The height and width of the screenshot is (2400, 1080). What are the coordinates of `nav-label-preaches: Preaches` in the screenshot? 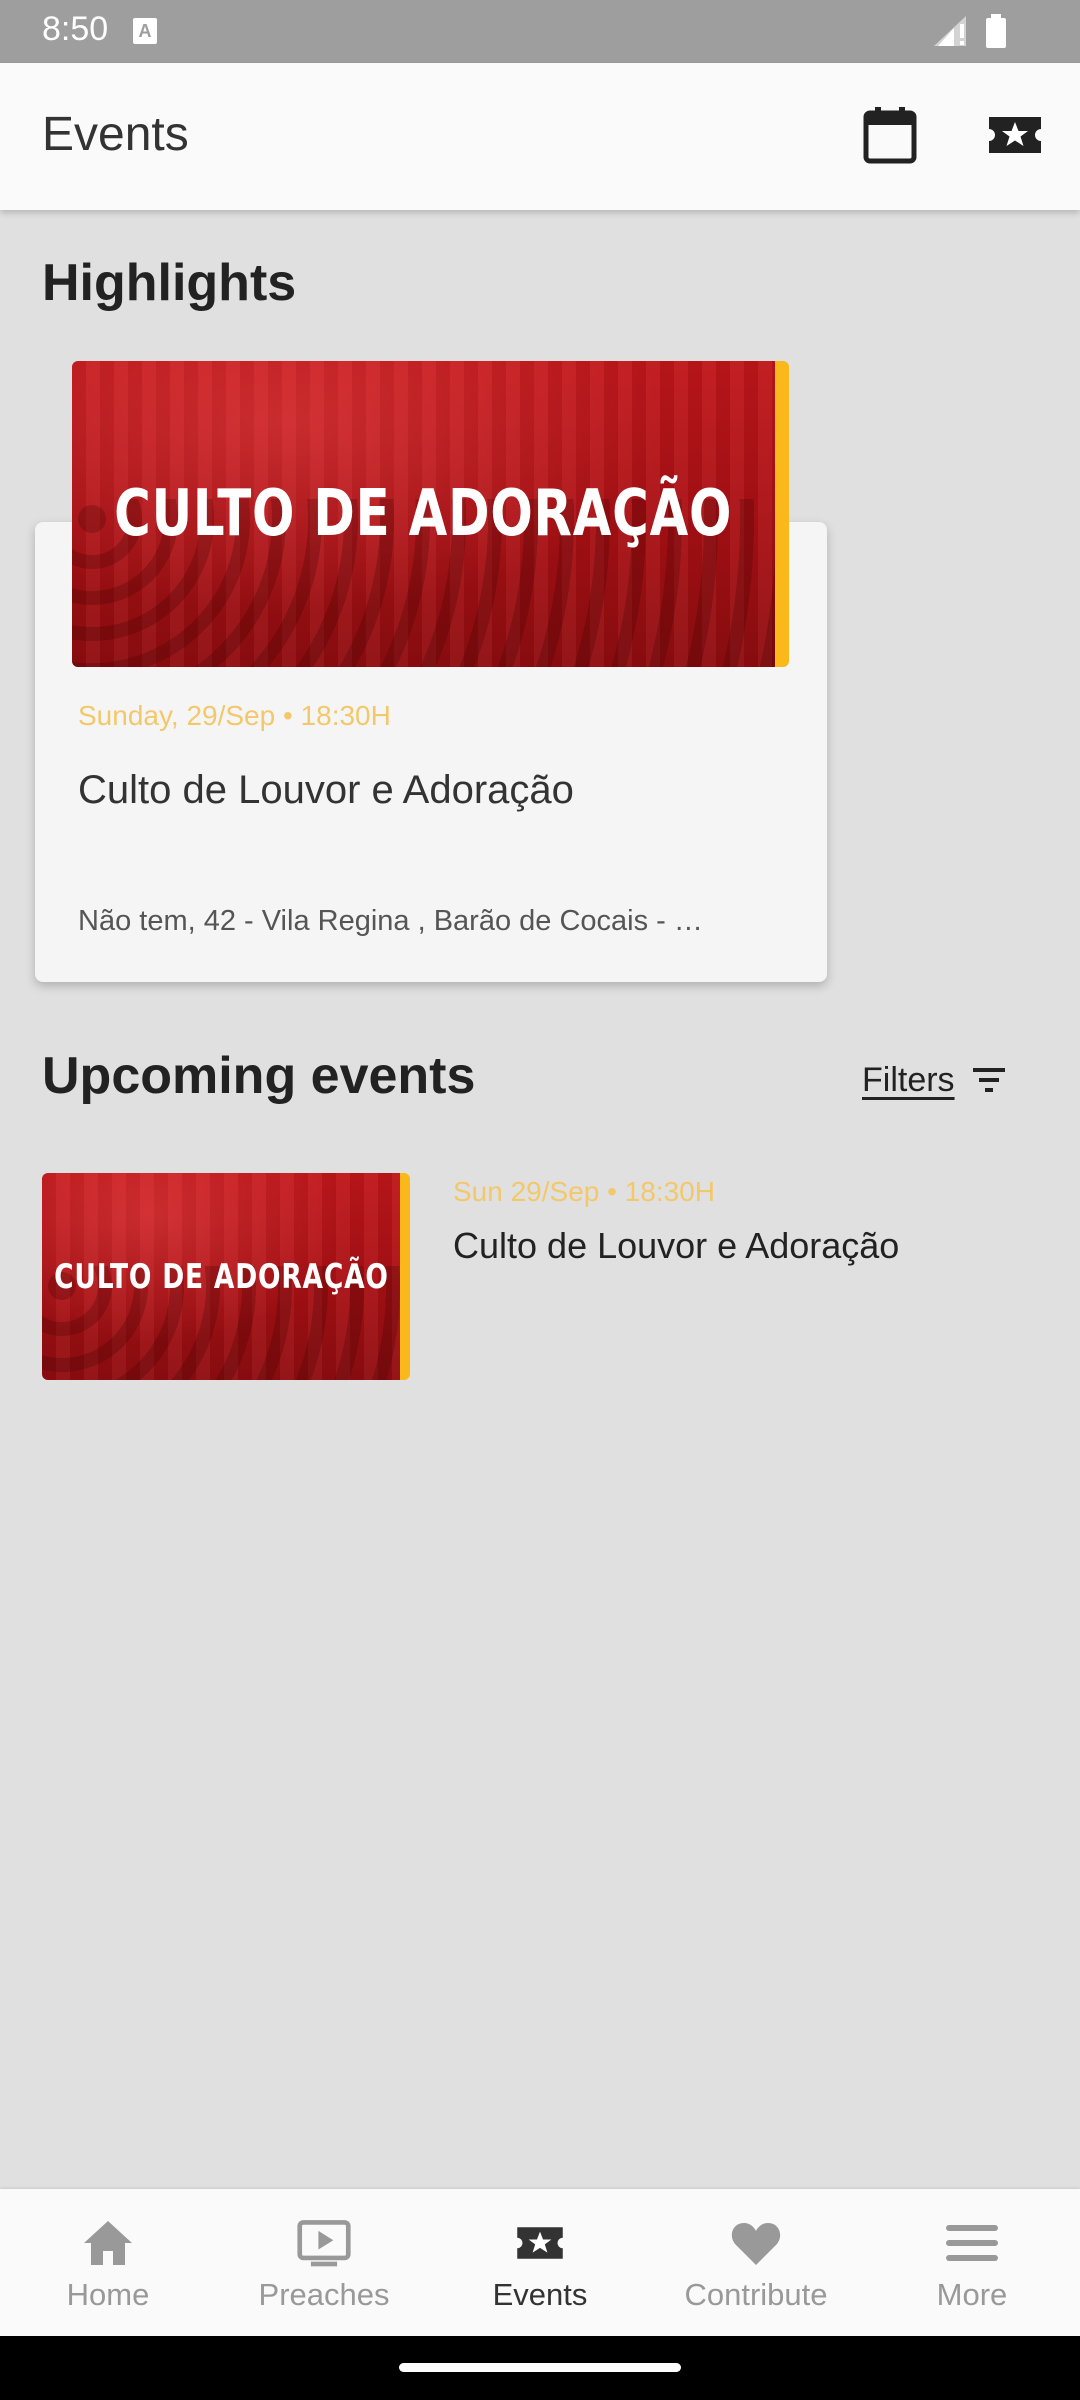 It's located at (324, 2294).